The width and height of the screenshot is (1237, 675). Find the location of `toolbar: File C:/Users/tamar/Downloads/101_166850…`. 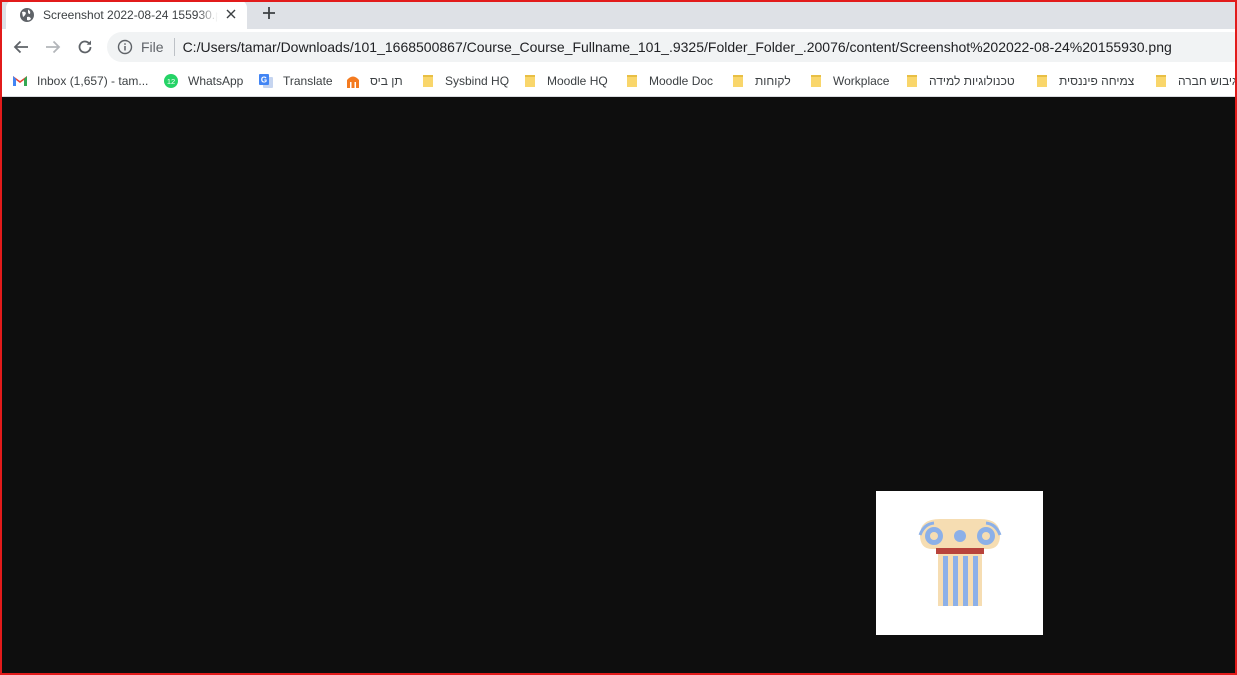

toolbar: File C:/Users/tamar/Downloads/101_166850… is located at coordinates (618, 47).